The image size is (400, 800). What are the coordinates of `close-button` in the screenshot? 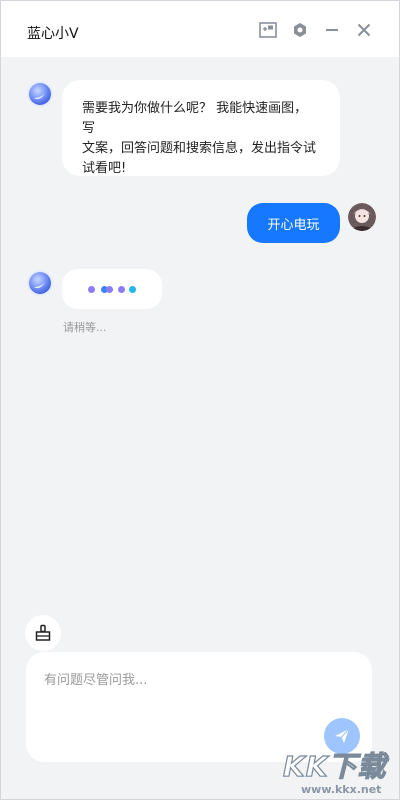 It's located at (364, 30).